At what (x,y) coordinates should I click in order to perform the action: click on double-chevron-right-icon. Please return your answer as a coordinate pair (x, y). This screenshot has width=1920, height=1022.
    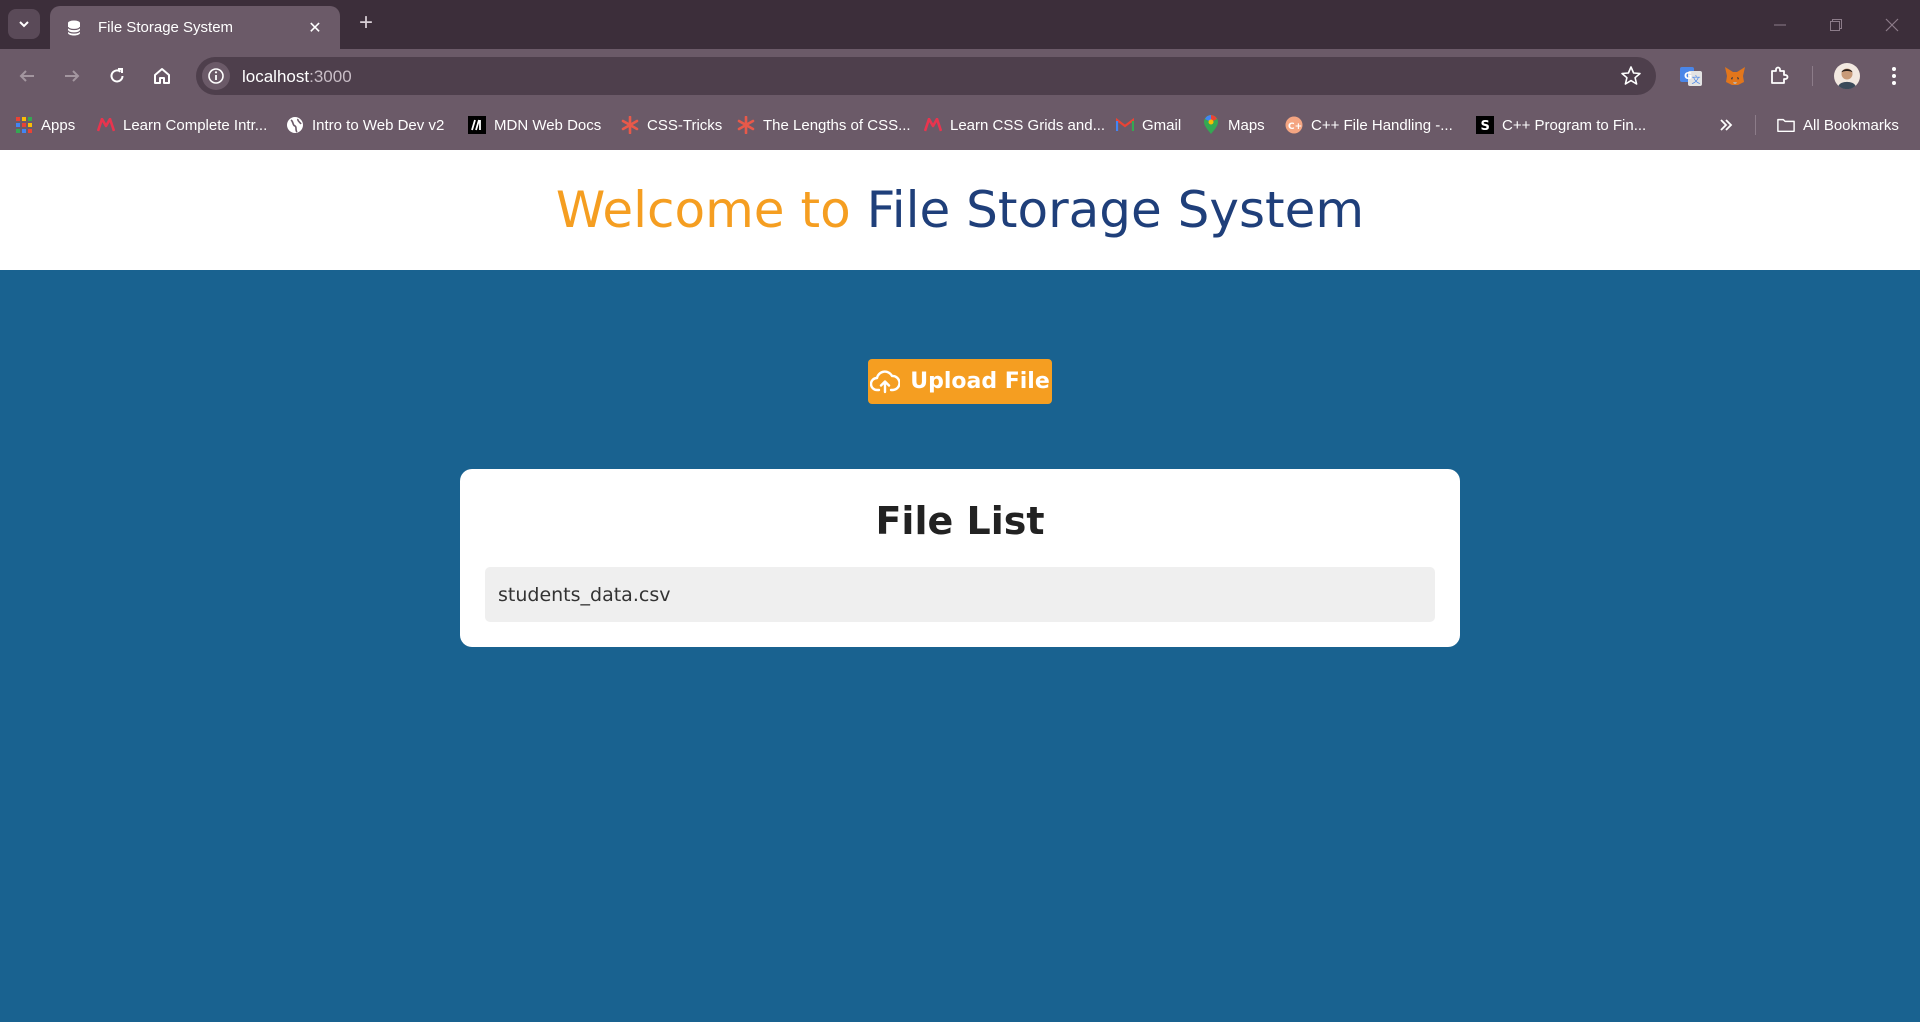
    Looking at the image, I should click on (1726, 125).